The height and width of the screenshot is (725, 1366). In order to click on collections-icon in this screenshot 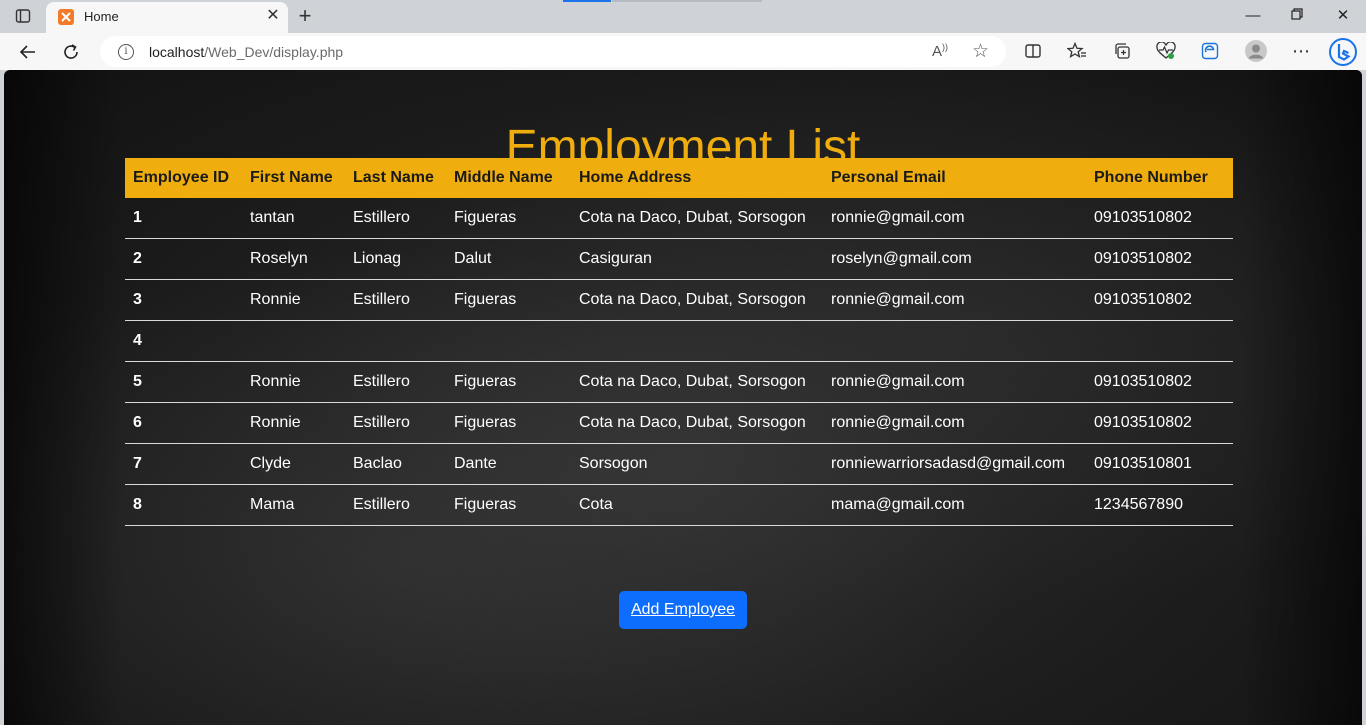, I will do `click(1122, 51)`.